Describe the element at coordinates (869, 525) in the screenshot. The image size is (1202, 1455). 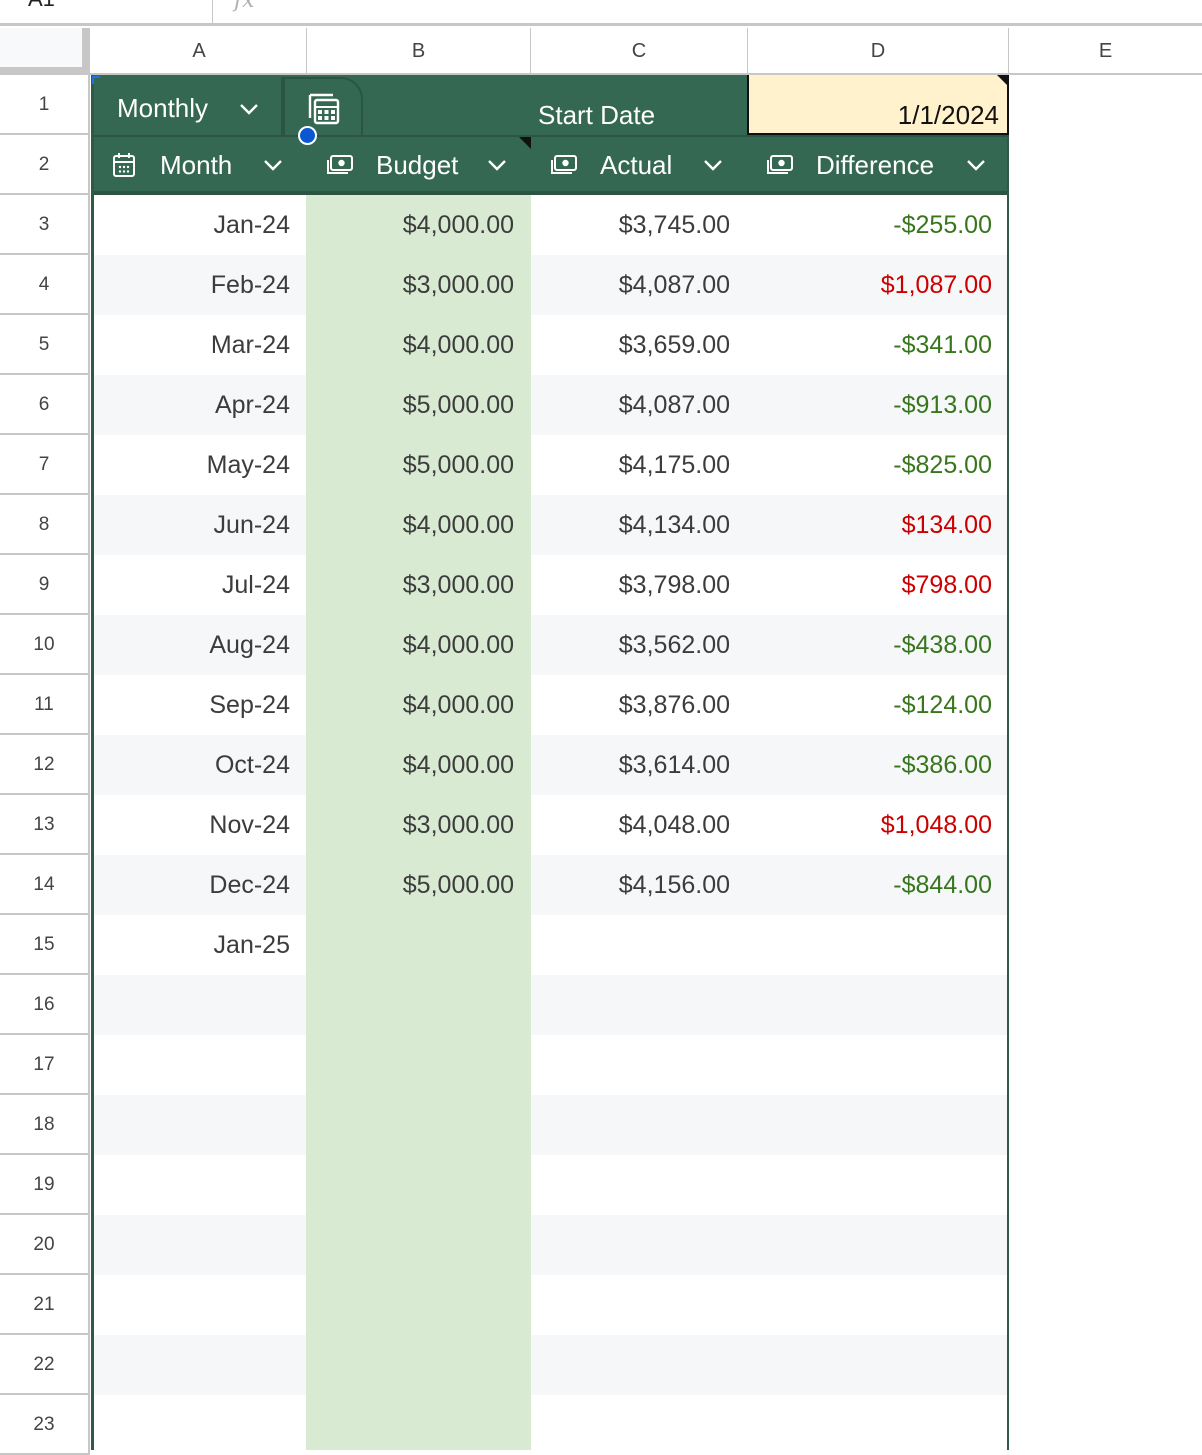
I see `difference-cell: $134.00` at that location.